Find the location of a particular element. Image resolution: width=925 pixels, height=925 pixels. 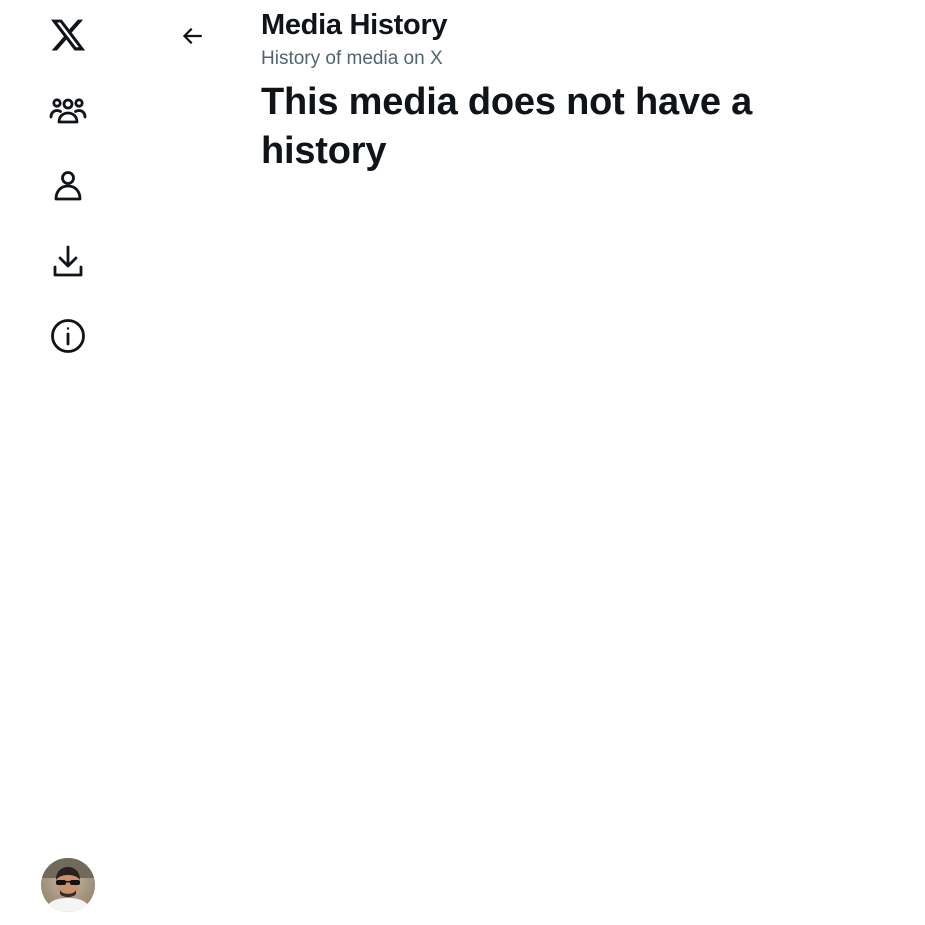

user-avatar is located at coordinates (68, 885).